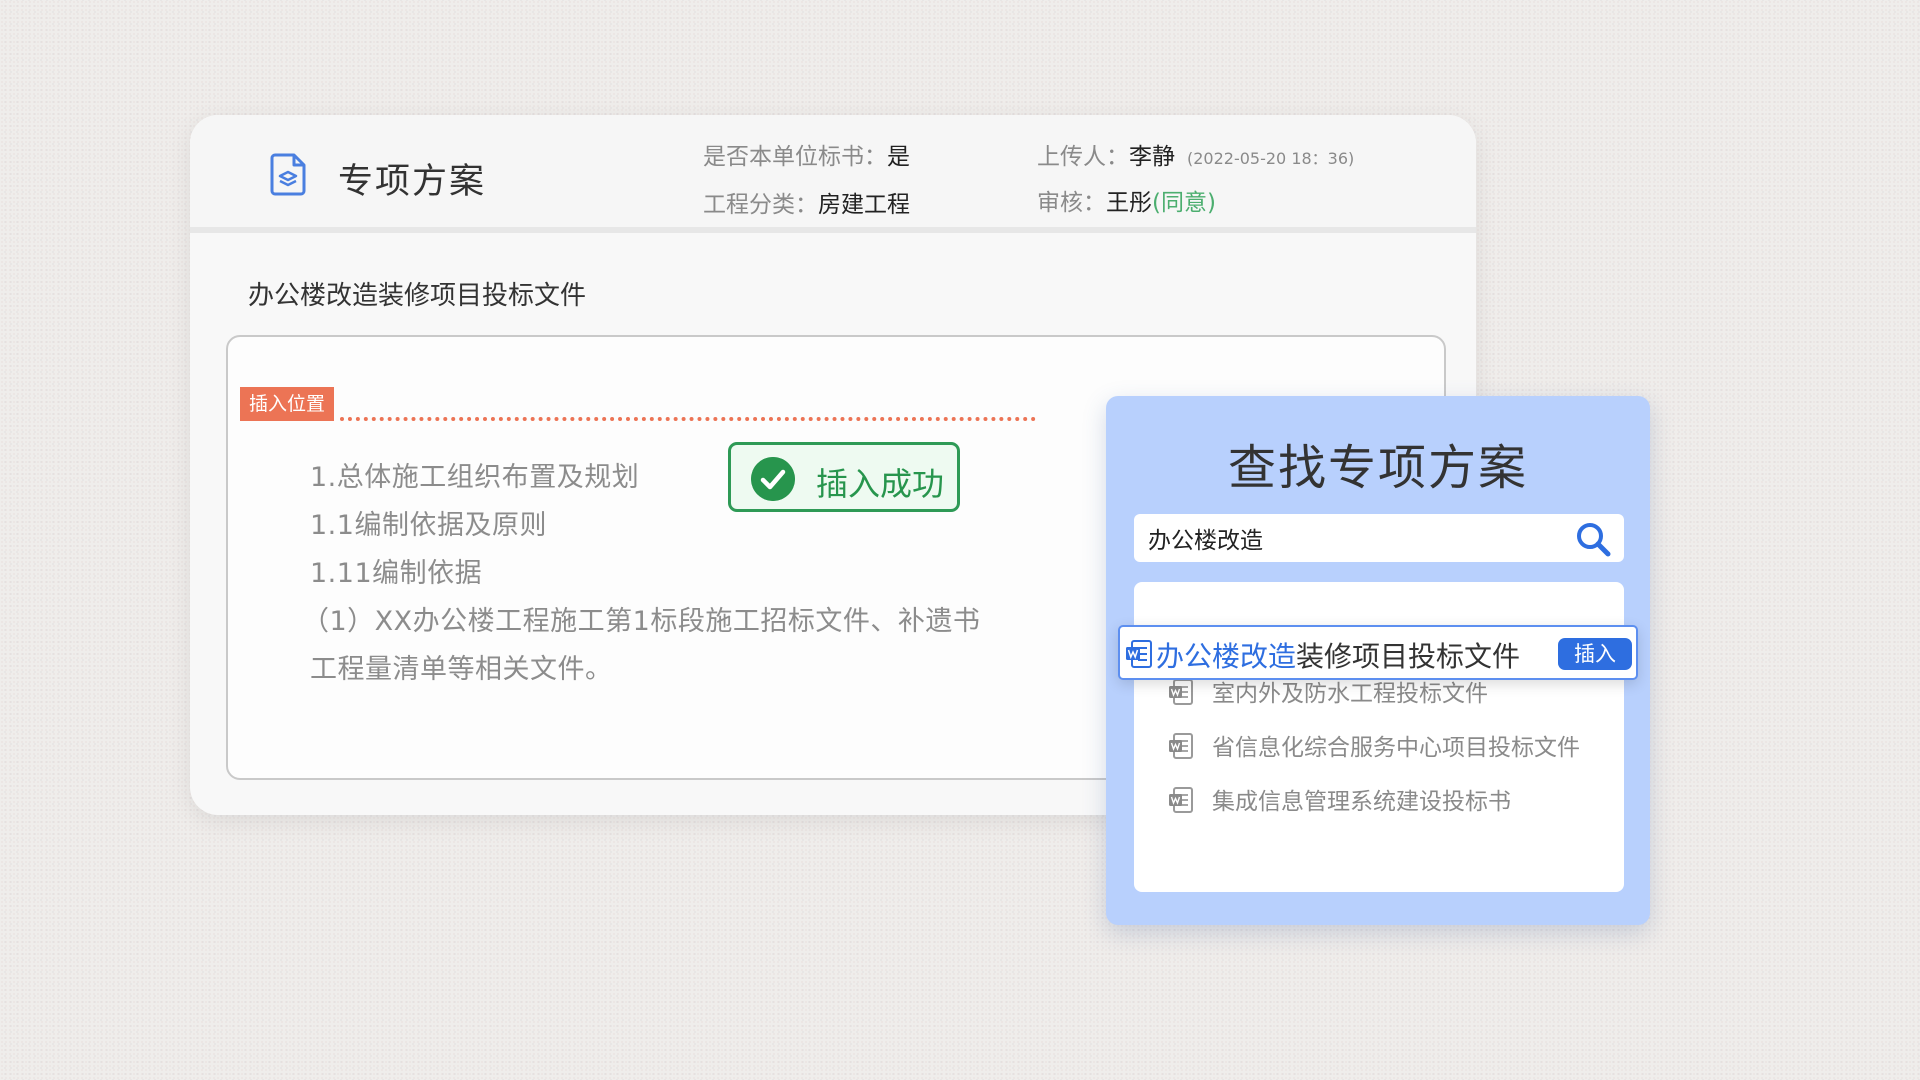 The image size is (1920, 1080). What do you see at coordinates (1129, 203) in the screenshot?
I see `reviewer-value: 王彤` at bounding box center [1129, 203].